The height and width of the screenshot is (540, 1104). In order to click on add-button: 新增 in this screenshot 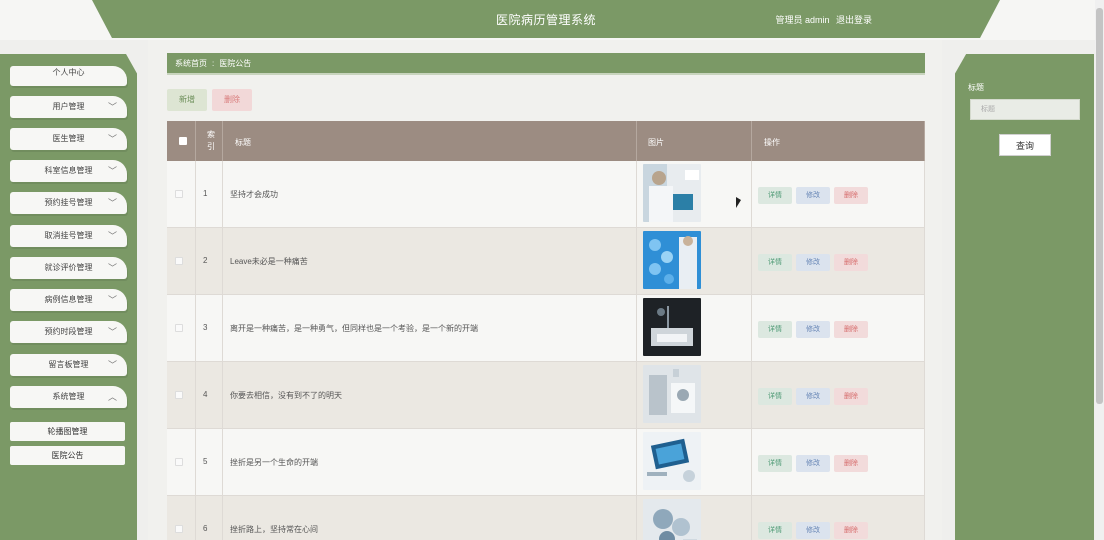, I will do `click(187, 100)`.